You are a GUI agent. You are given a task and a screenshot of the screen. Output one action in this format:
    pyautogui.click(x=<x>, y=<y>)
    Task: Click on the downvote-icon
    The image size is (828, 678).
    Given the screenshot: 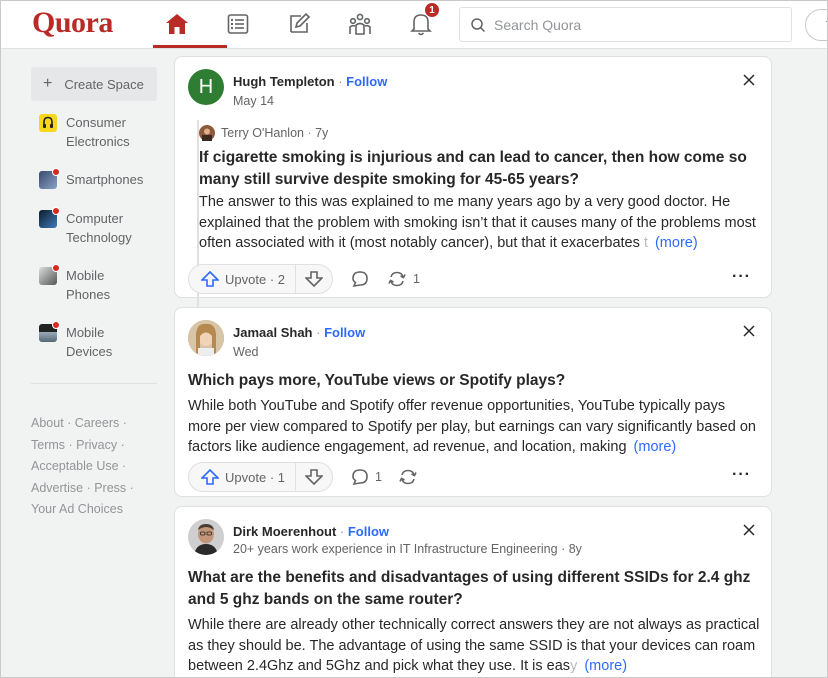 What is the action you would take?
    pyautogui.click(x=314, y=477)
    